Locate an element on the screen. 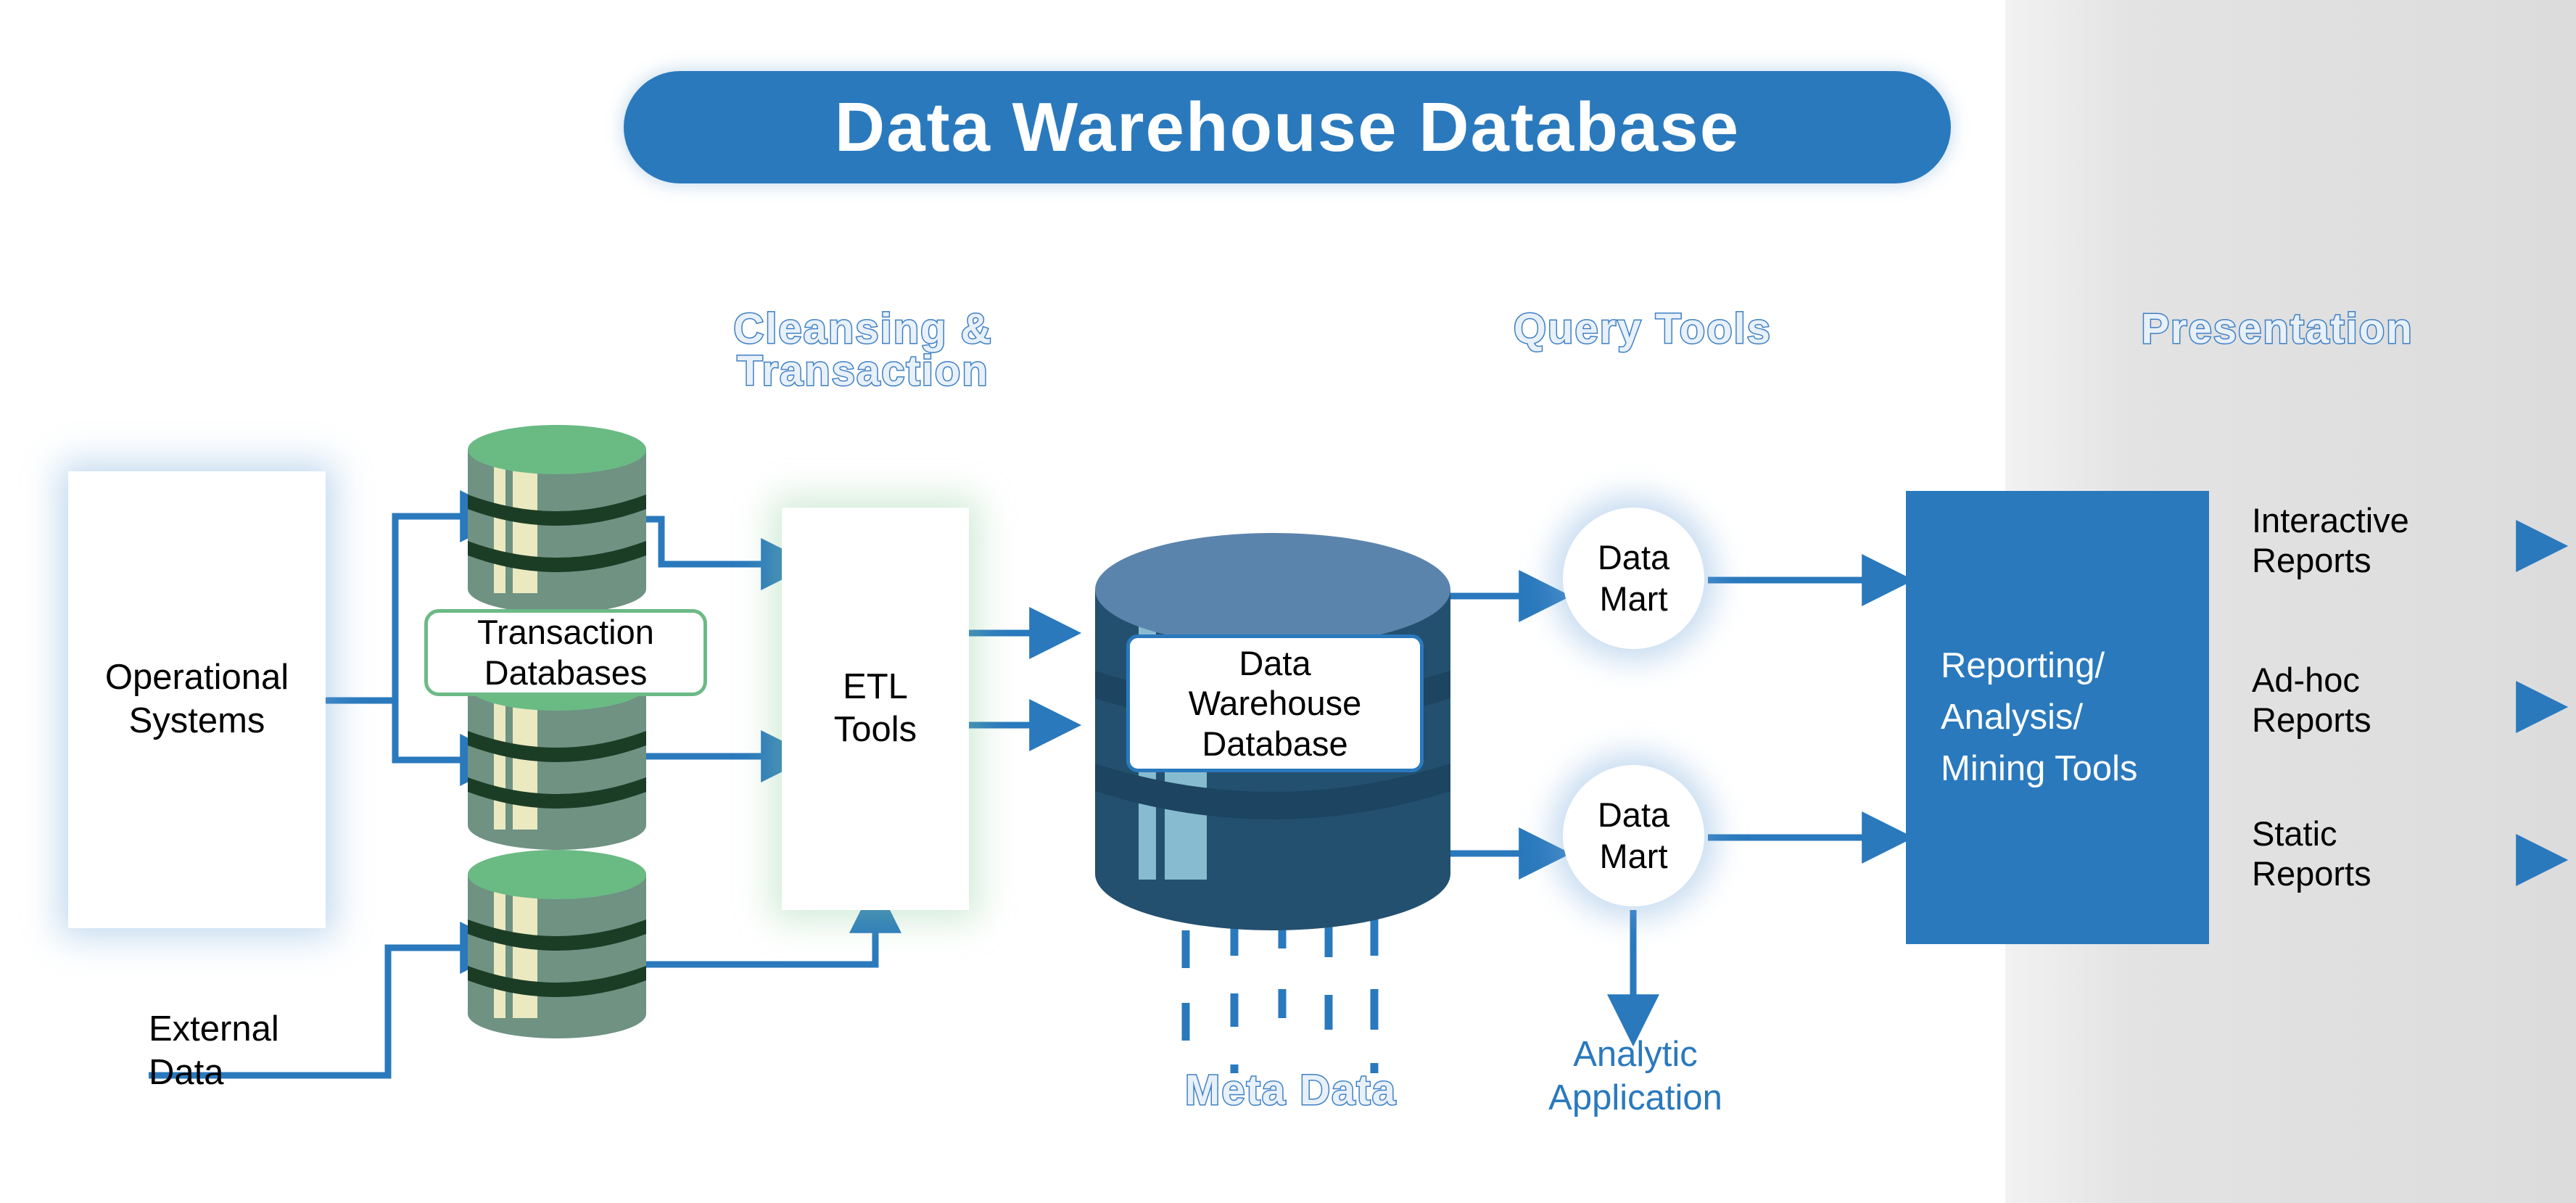  data-warehouse-label: Data Warehouse Database is located at coordinates (1275, 703).